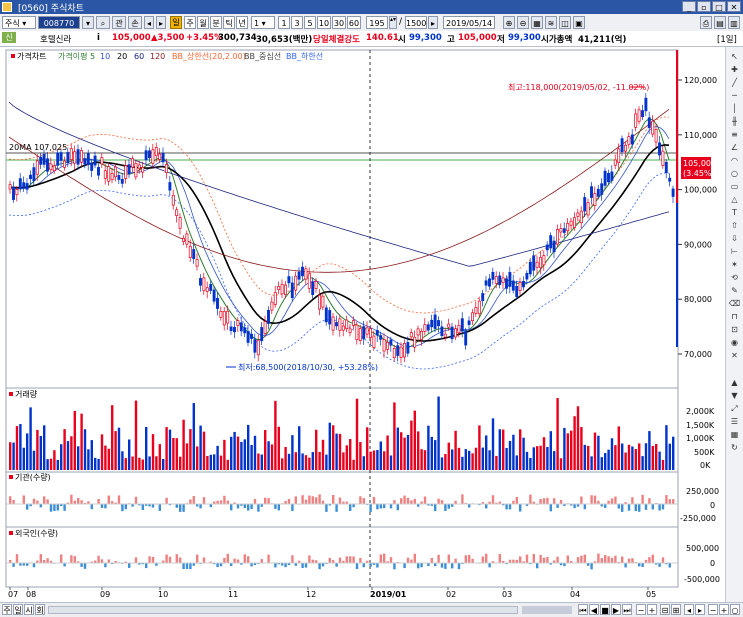  What do you see at coordinates (190, 22) in the screenshot?
I see `period-week: 주` at bounding box center [190, 22].